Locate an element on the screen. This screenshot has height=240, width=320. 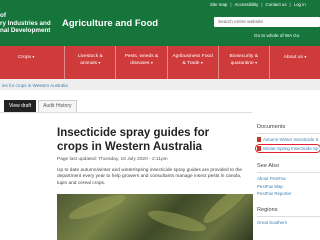
see-also-link: PestFax Map is located at coordinates (288, 186).